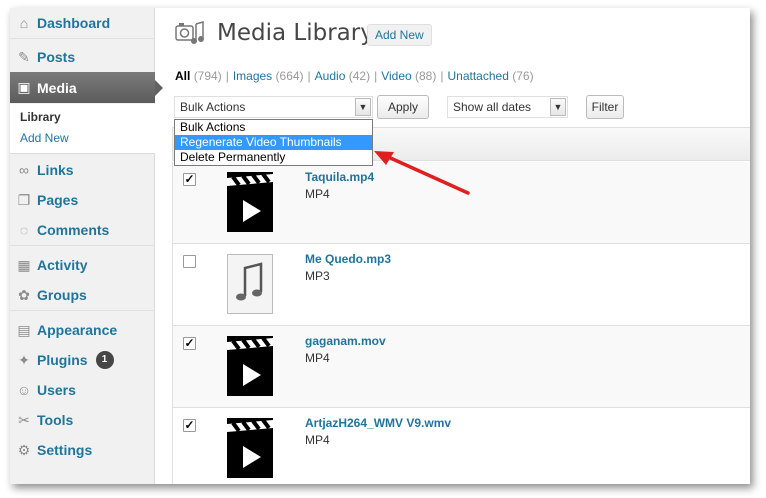 This screenshot has height=498, width=766. What do you see at coordinates (24, 294) in the screenshot?
I see `groups-icon: ✿` at bounding box center [24, 294].